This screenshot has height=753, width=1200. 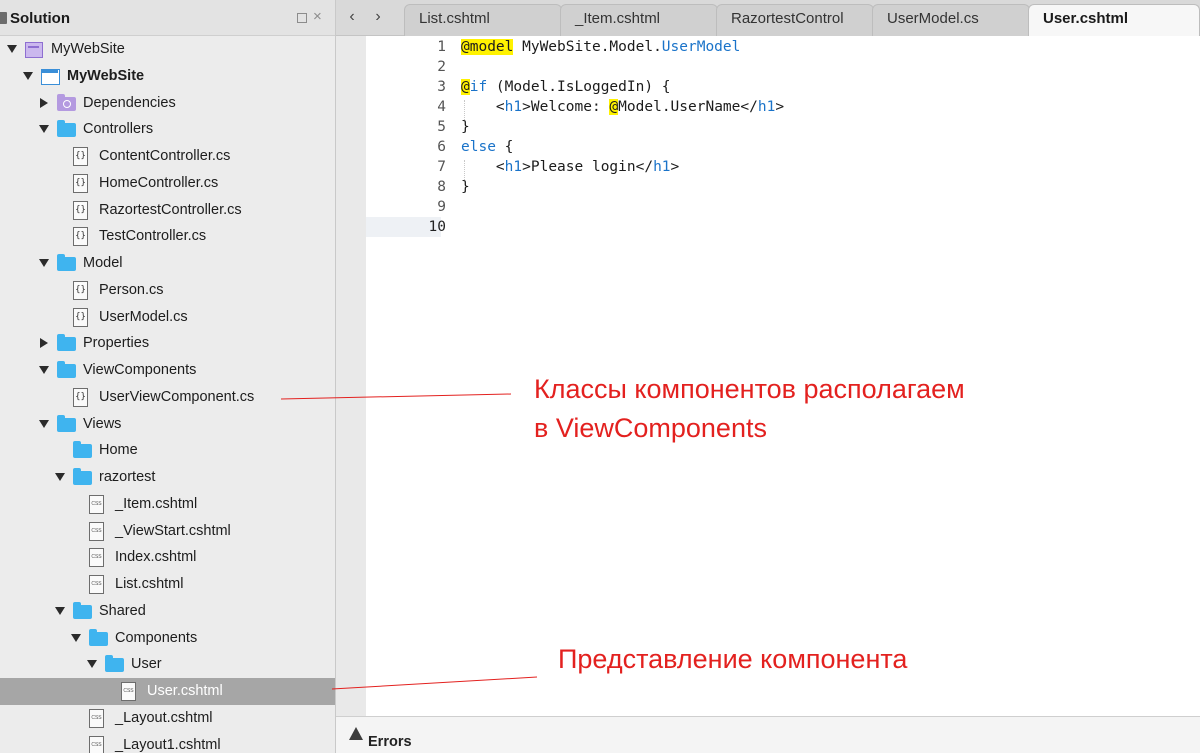 What do you see at coordinates (795, 20) in the screenshot?
I see `editor-tab: RazortestControl` at bounding box center [795, 20].